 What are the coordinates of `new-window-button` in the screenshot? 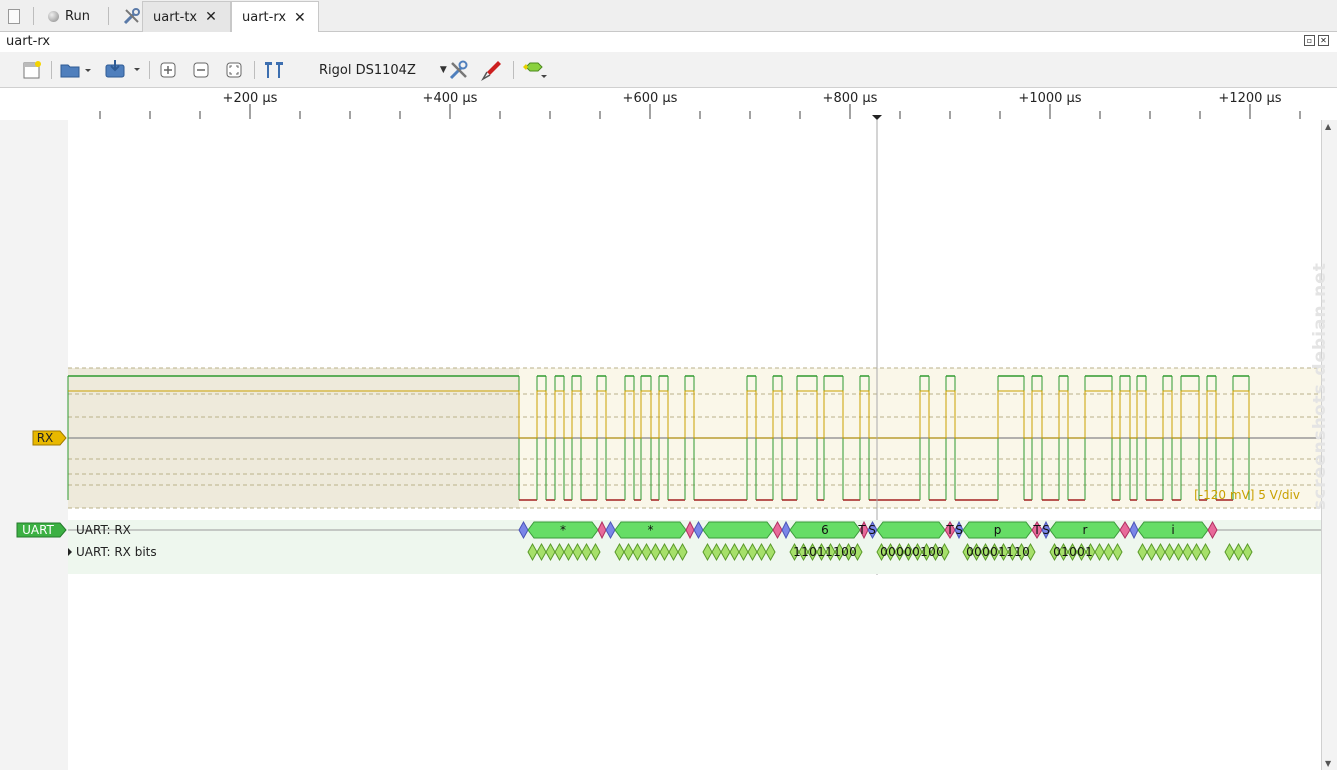 It's located at (14, 16).